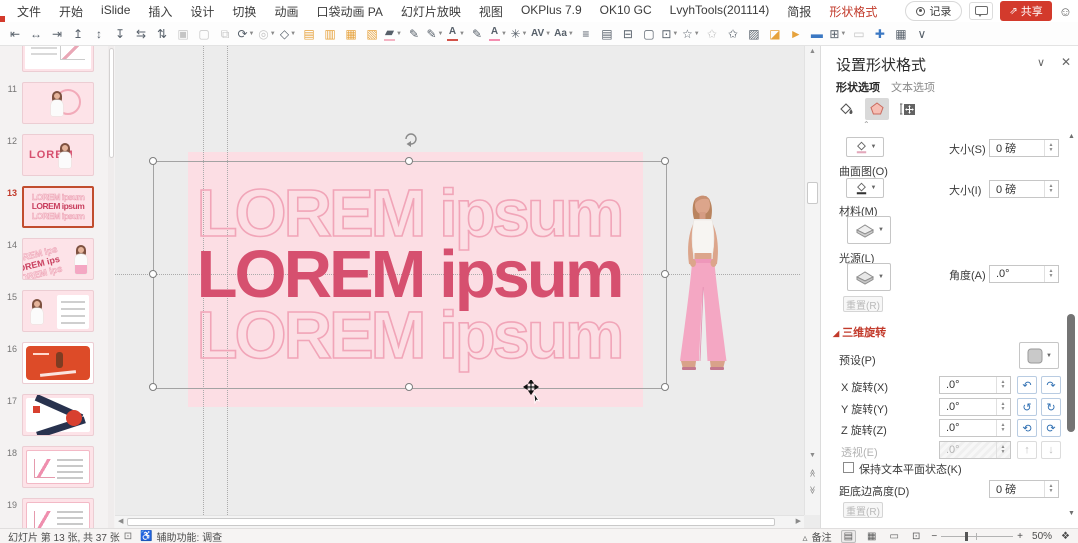  Describe the element at coordinates (435, 34) in the screenshot. I see `shape-outline-icon: ✎ ▼` at that location.